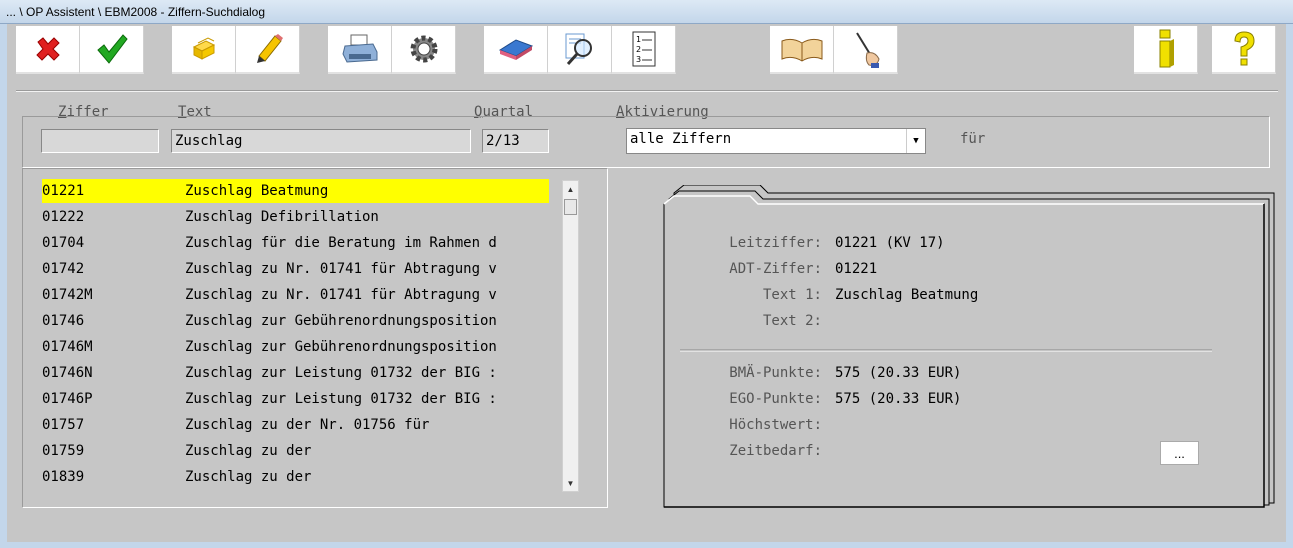  I want to click on eraser-icon, so click(515, 49).